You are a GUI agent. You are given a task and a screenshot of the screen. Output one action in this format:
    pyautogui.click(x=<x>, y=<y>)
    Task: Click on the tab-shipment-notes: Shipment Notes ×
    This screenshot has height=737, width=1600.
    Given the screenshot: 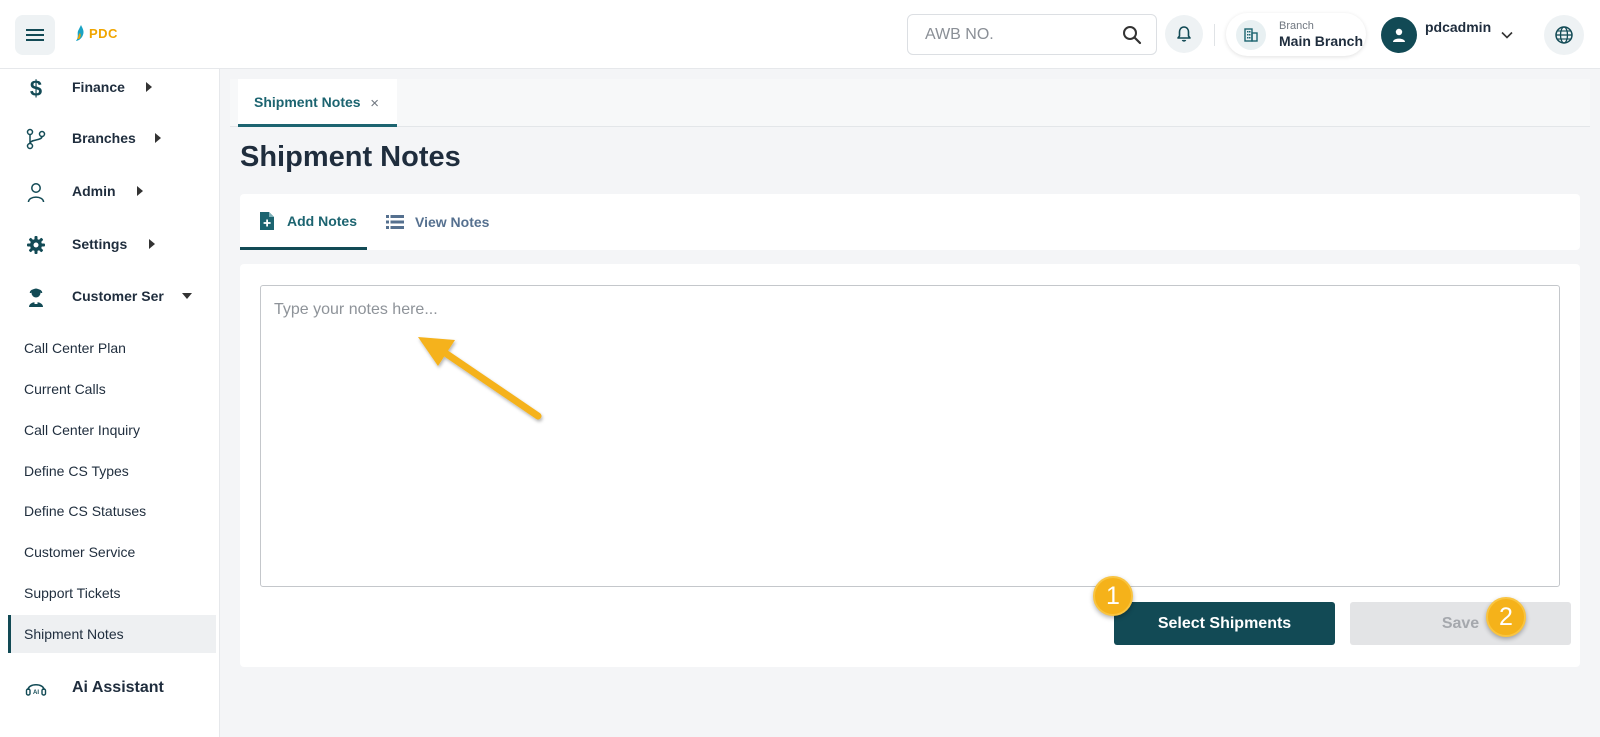 What is the action you would take?
    pyautogui.click(x=317, y=103)
    